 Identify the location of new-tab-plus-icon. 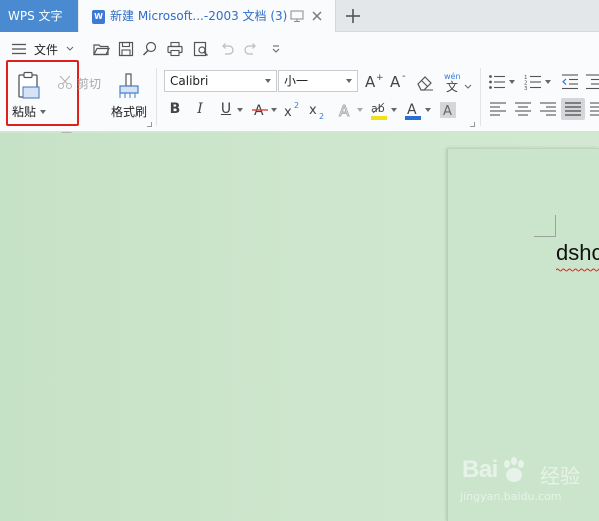
(353, 16).